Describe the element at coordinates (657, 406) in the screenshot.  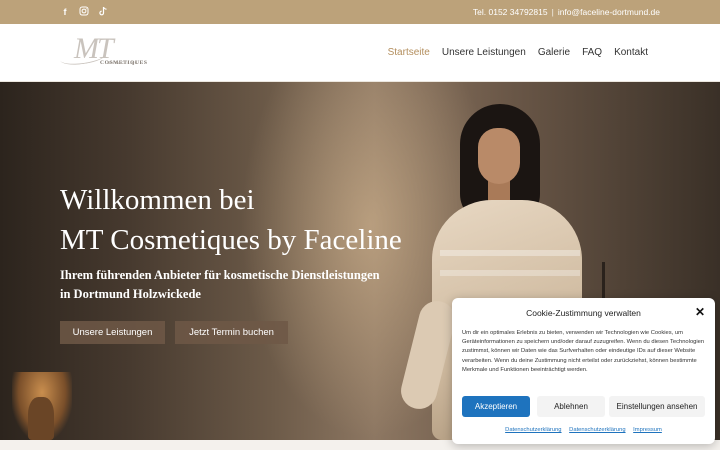
I see `settings-button: Einstellungen ansehen` at that location.